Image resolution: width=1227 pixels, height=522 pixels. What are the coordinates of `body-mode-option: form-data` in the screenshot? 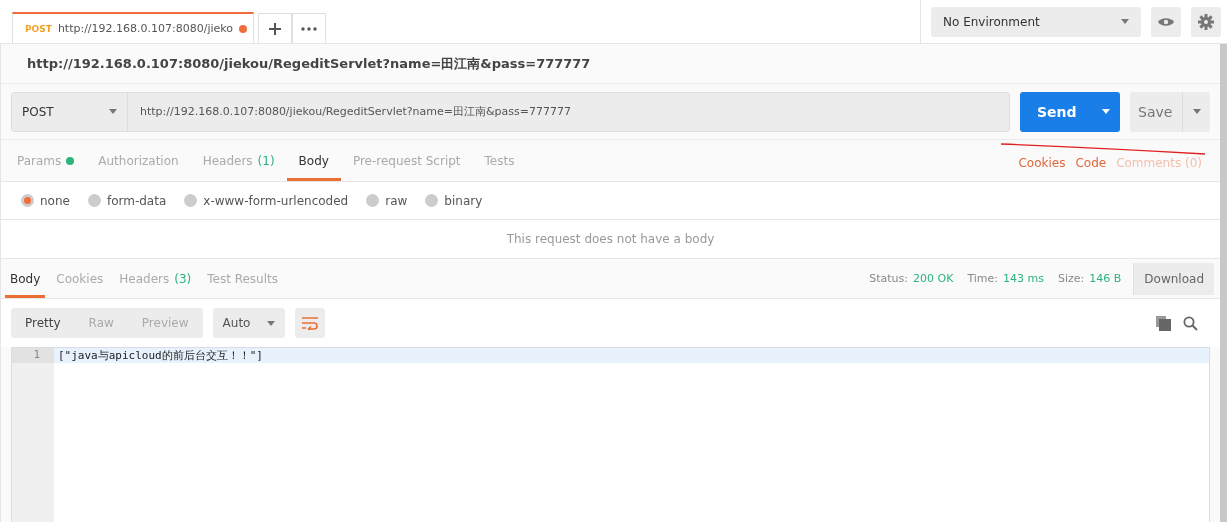 It's located at (127, 200).